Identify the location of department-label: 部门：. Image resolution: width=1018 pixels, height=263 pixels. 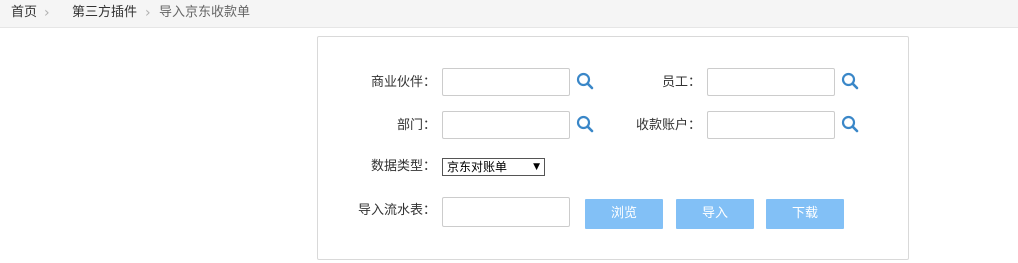
(416, 125).